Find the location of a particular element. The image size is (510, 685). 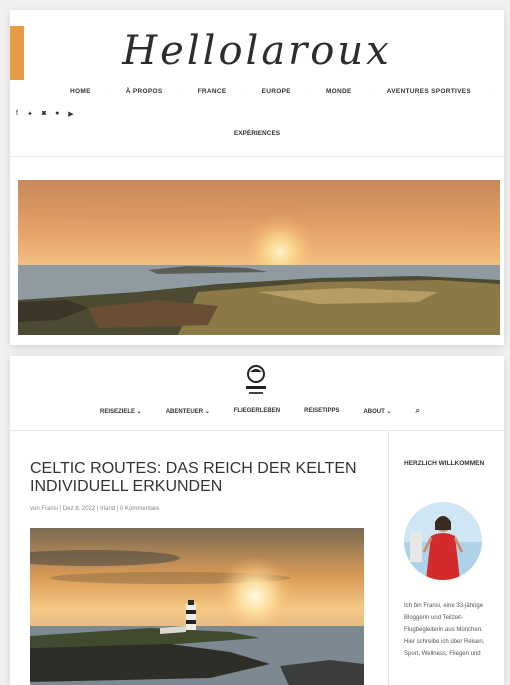

nav-item-monde: MONDE is located at coordinates (339, 91).